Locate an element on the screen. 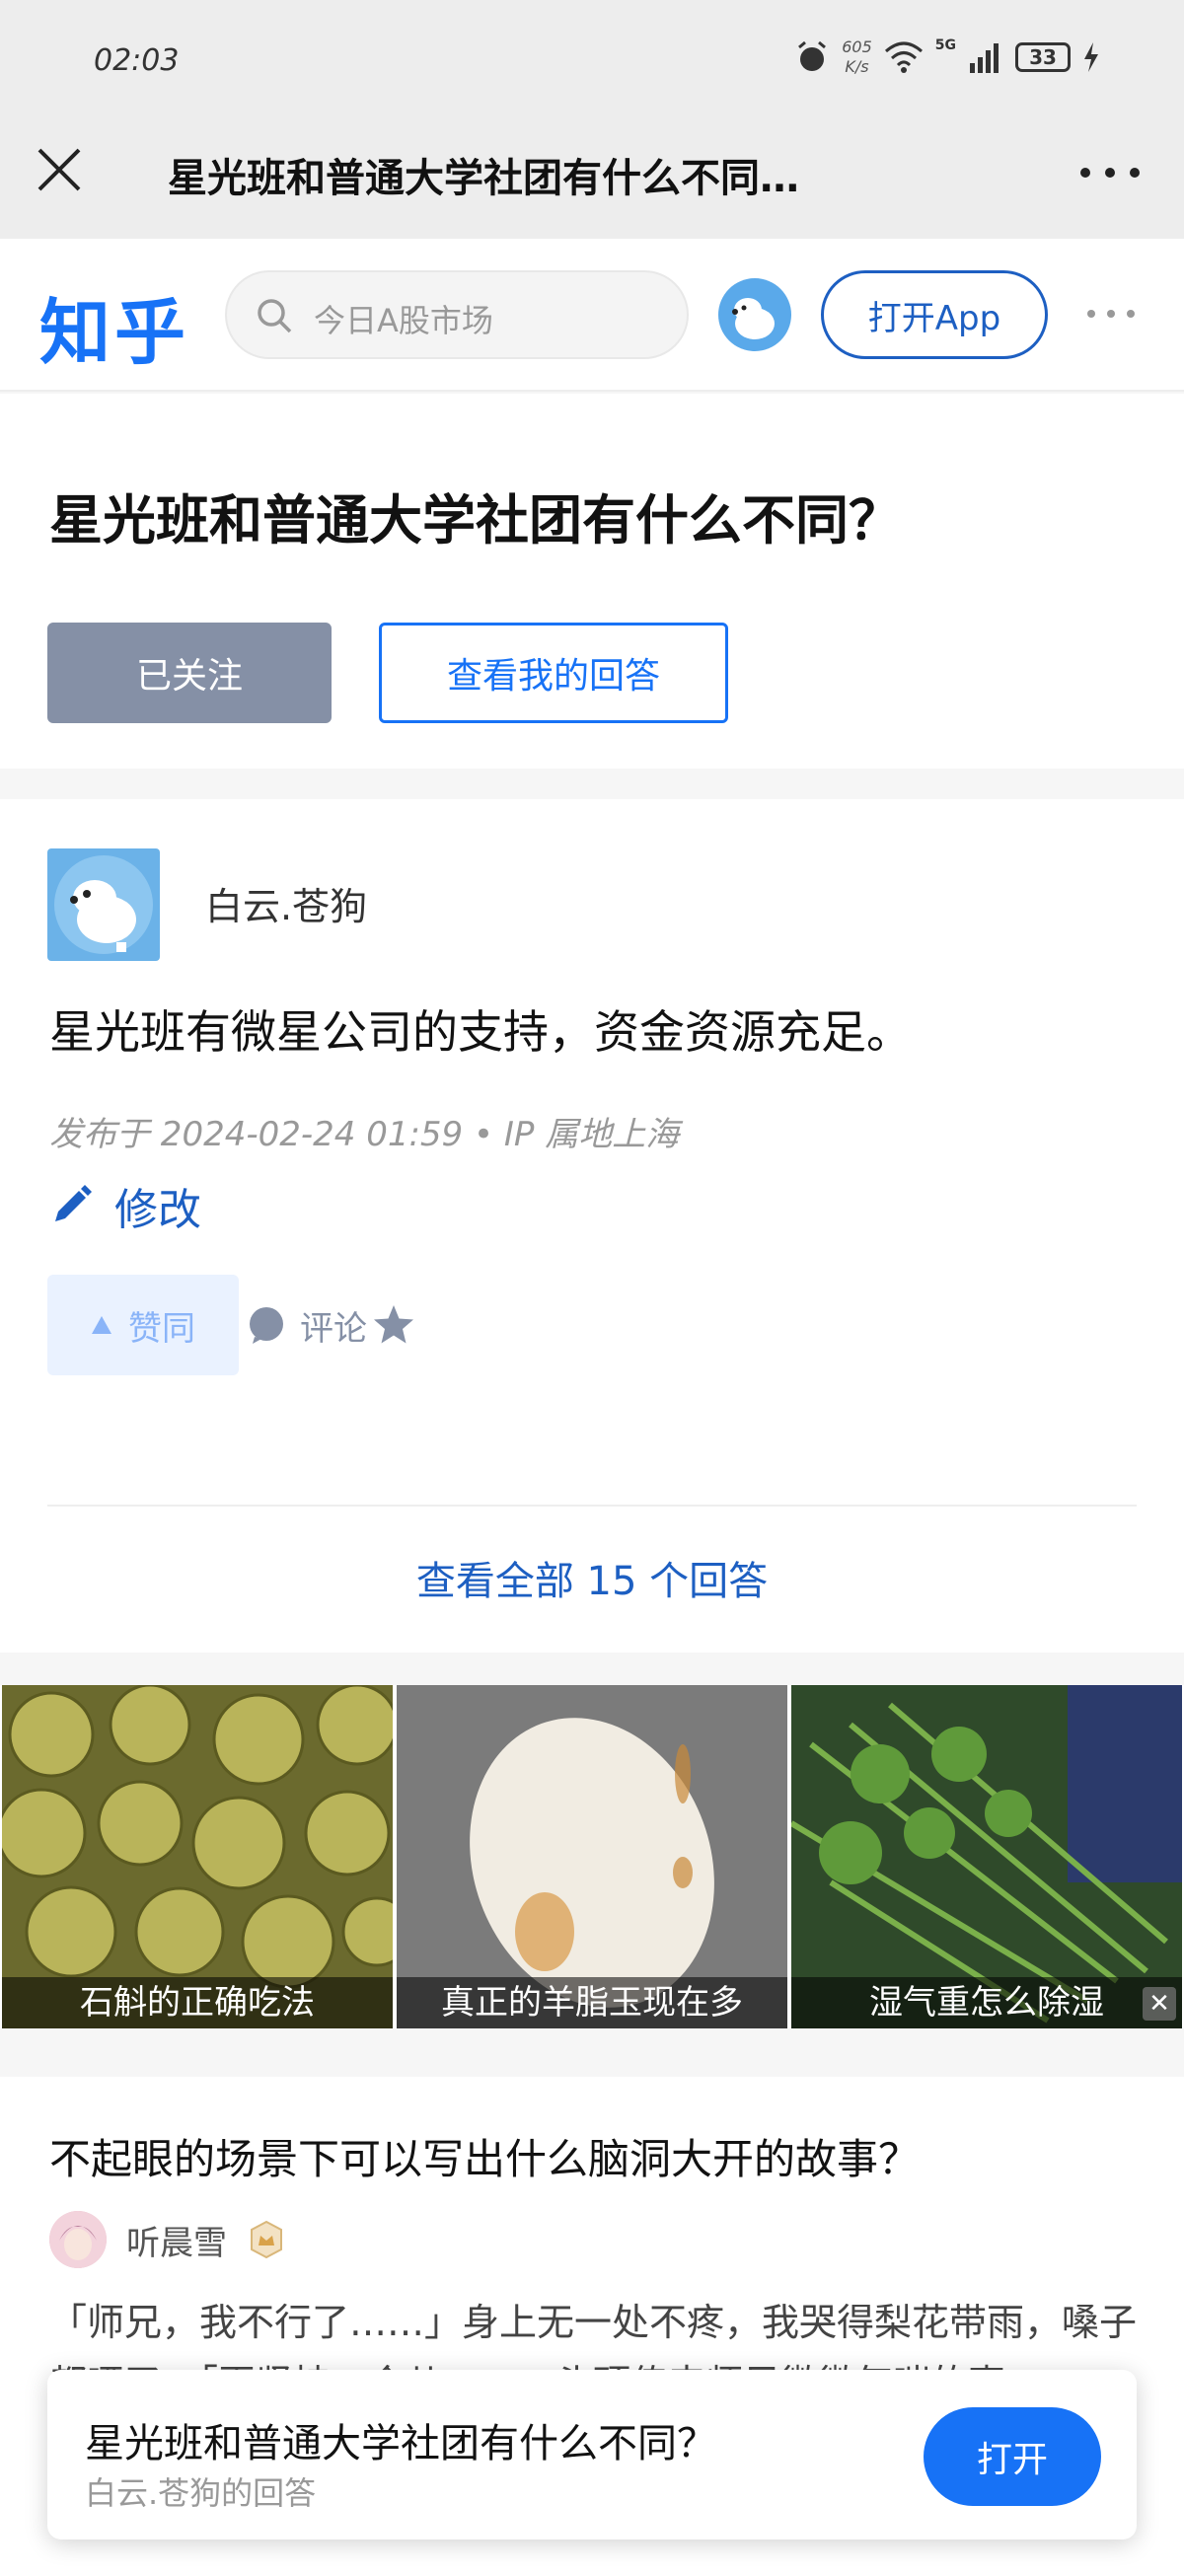 This screenshot has width=1184, height=2576. question-title: 星光班和普通大学社团有什么不同？ is located at coordinates (476, 515).